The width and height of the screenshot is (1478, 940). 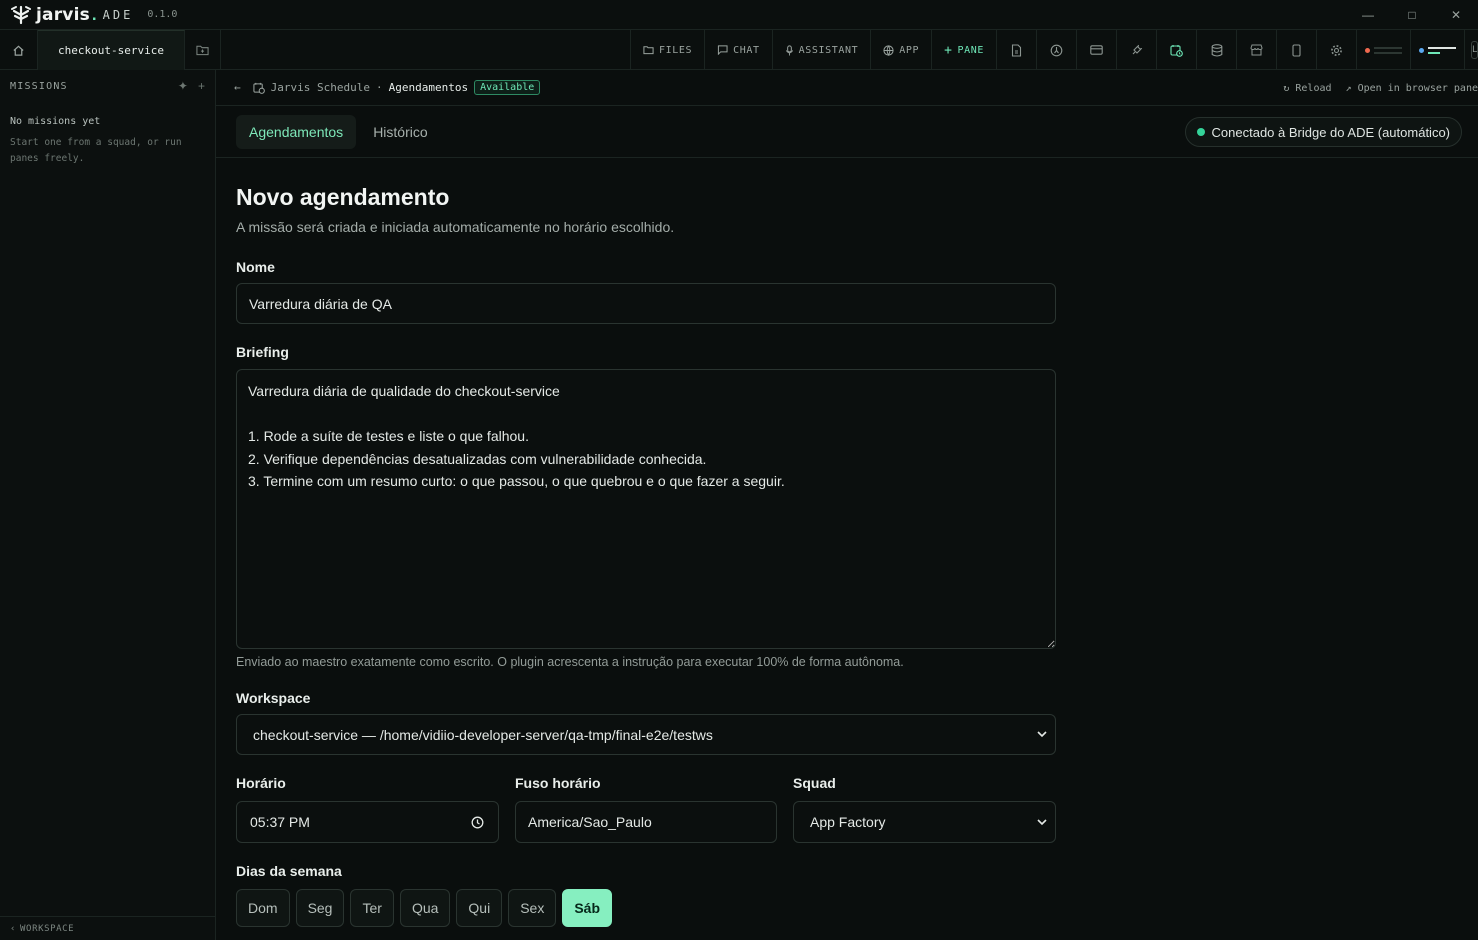 What do you see at coordinates (646, 303) in the screenshot?
I see `name-input` at bounding box center [646, 303].